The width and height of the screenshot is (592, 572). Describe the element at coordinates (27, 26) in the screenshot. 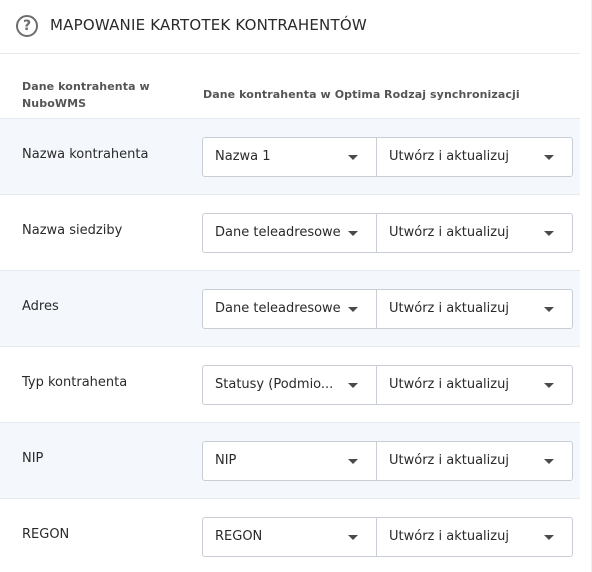

I see `help-icon: ?` at that location.